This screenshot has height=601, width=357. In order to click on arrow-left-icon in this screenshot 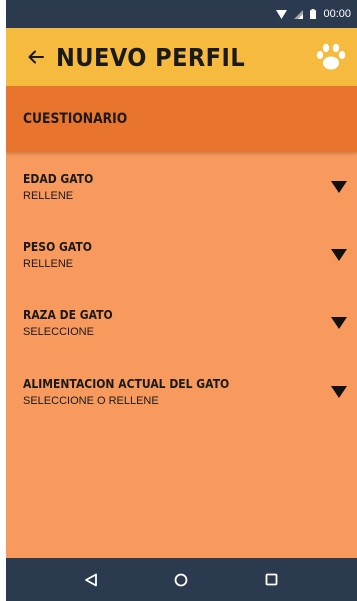, I will do `click(36, 57)`.